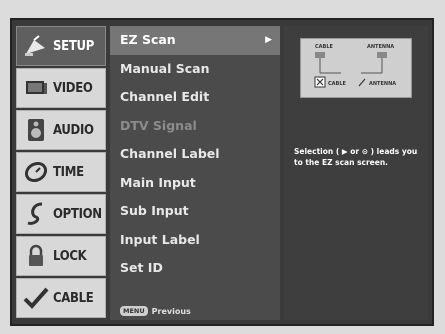  Describe the element at coordinates (77, 214) in the screenshot. I see `category-label: OPTION` at that location.